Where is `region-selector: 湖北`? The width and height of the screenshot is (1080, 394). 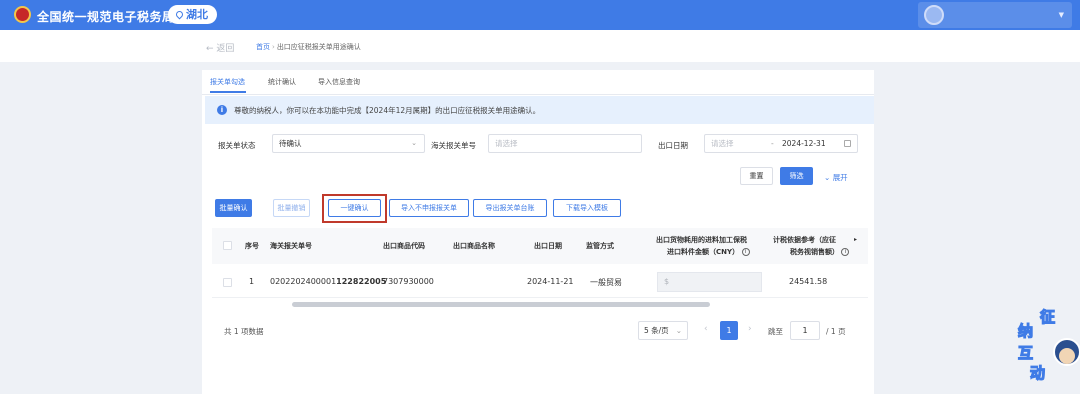
region-selector: 湖北 is located at coordinates (192, 14).